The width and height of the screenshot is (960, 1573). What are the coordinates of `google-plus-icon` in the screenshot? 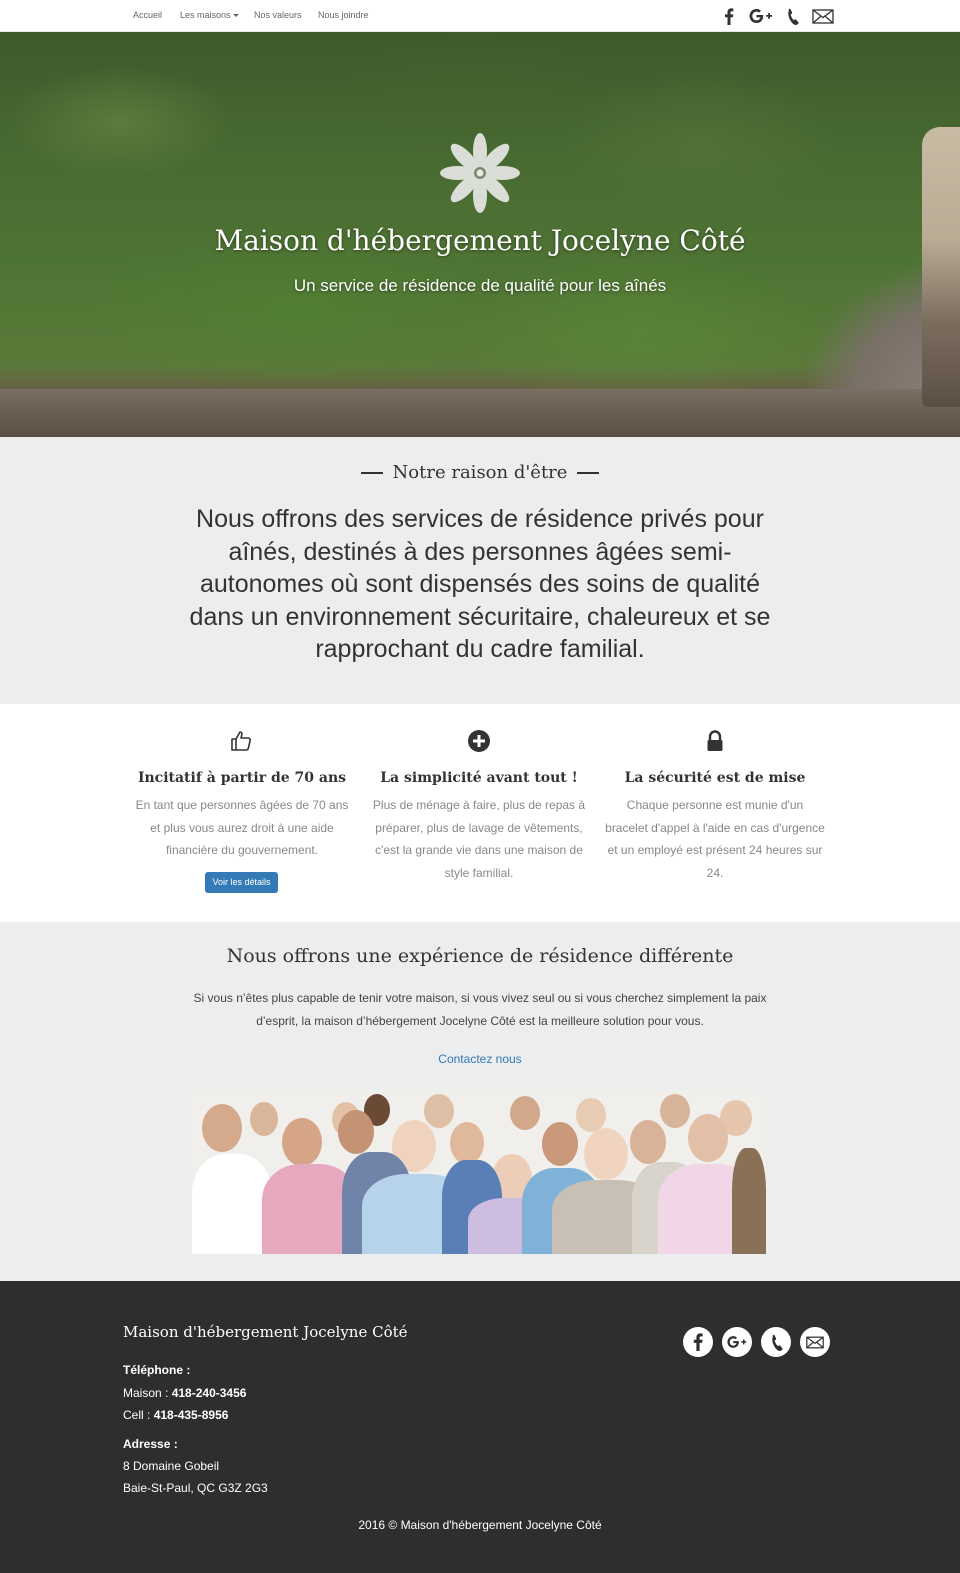 It's located at (761, 16).